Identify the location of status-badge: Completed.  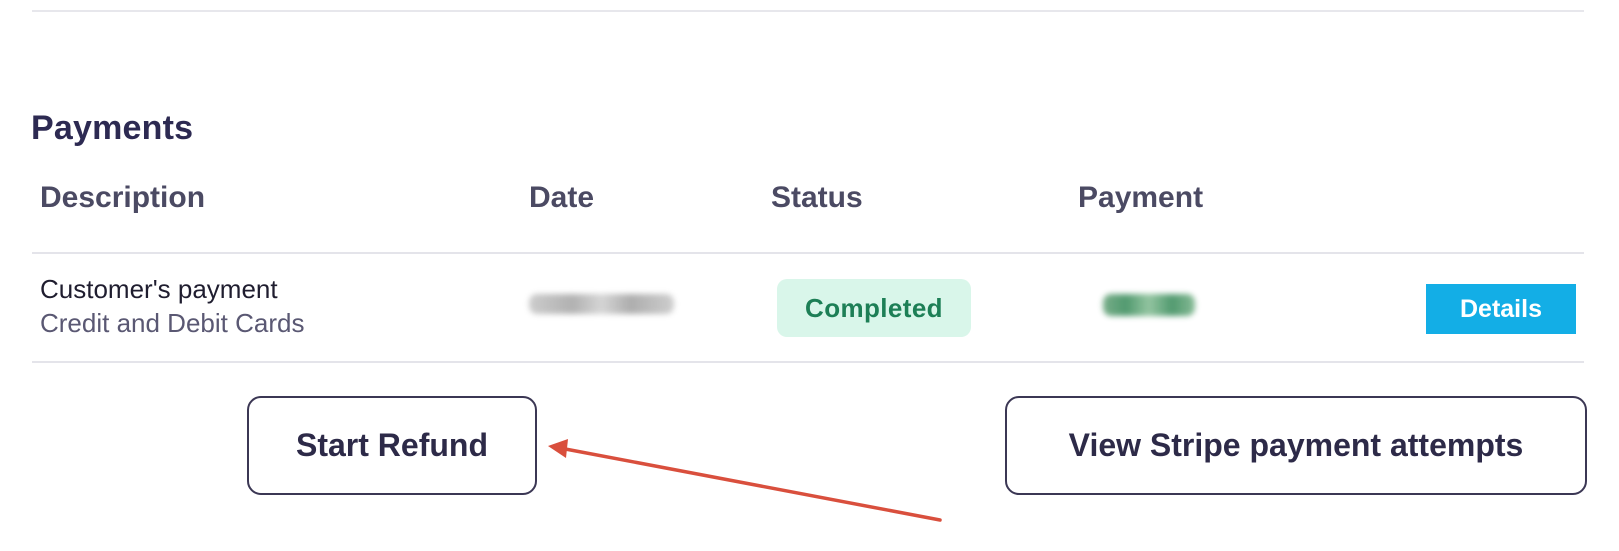
(874, 308).